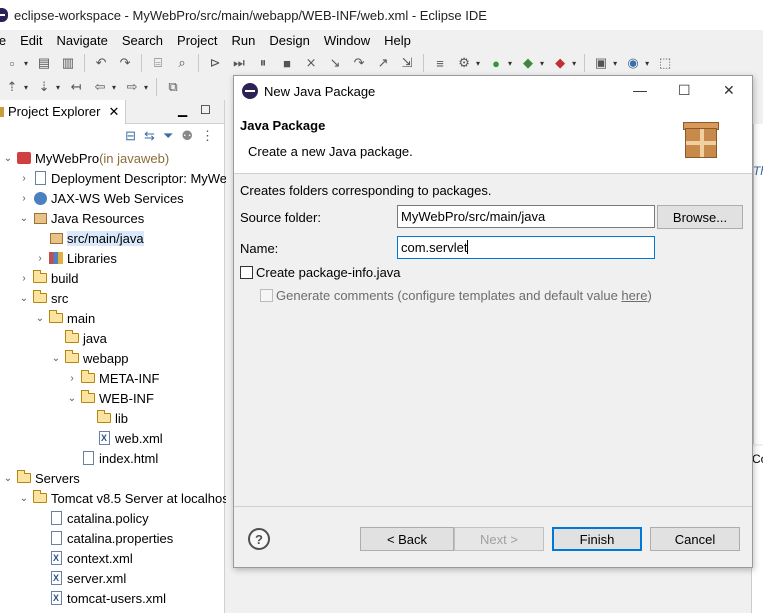 Image resolution: width=763 pixels, height=613 pixels. I want to click on tree-item: lib, so click(112, 418).